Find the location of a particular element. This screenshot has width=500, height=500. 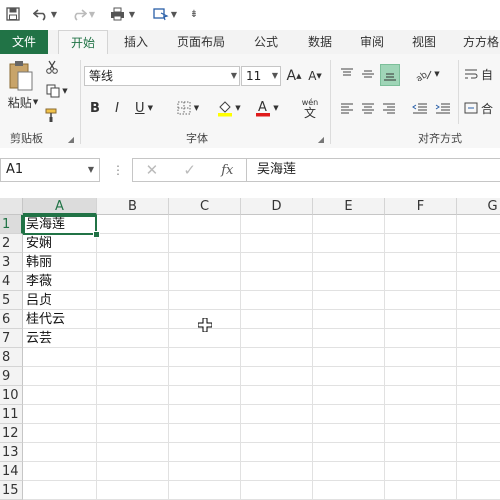

row-header-6: 6 is located at coordinates (11, 319).